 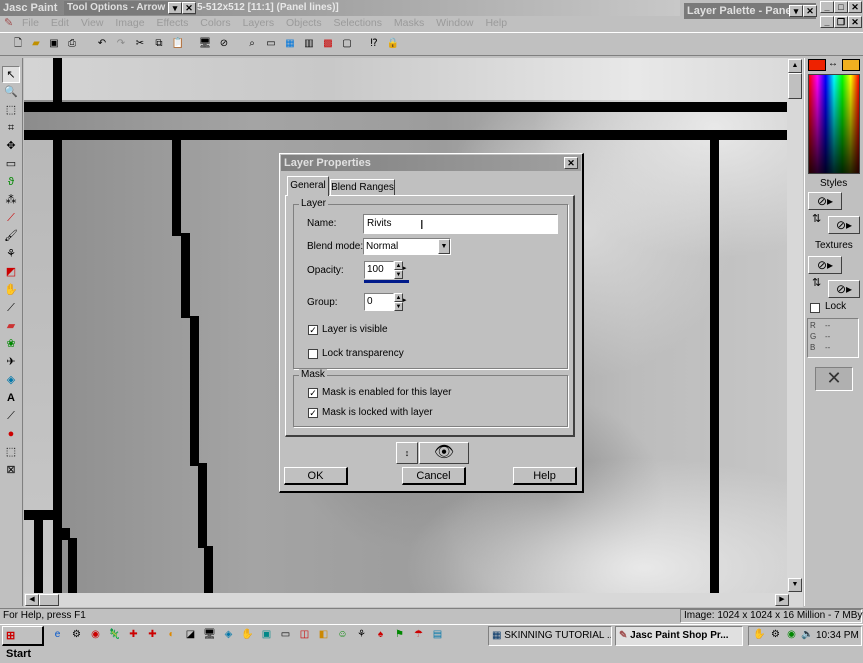 I want to click on app-icon: ✎, so click(x=10, y=23).